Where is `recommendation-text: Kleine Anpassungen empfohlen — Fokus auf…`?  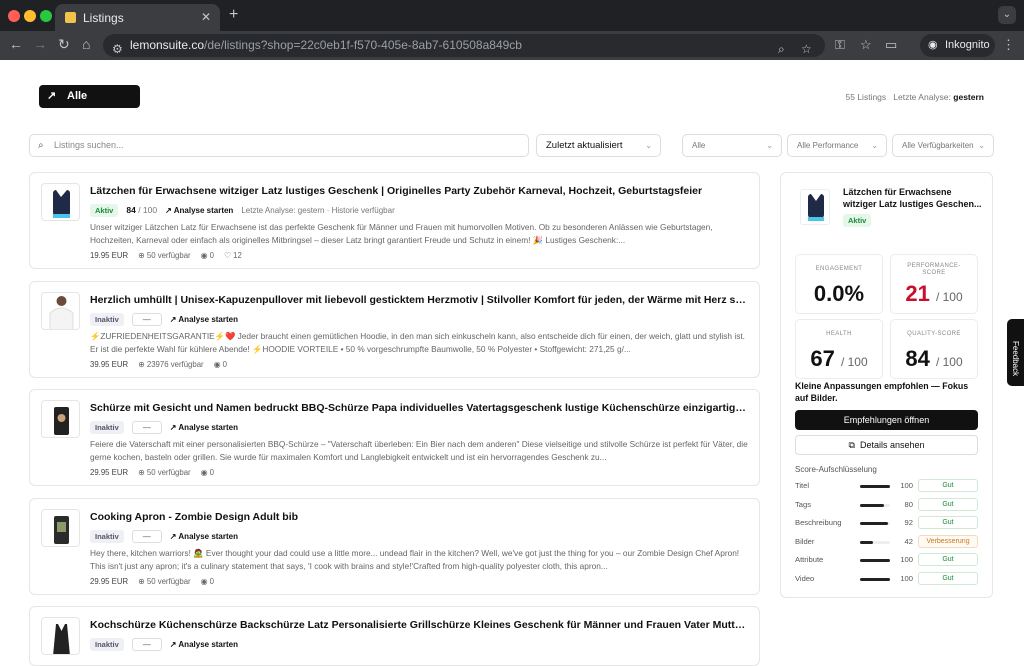
recommendation-text: Kleine Anpassungen empfohlen — Fokus auf… is located at coordinates (882, 392).